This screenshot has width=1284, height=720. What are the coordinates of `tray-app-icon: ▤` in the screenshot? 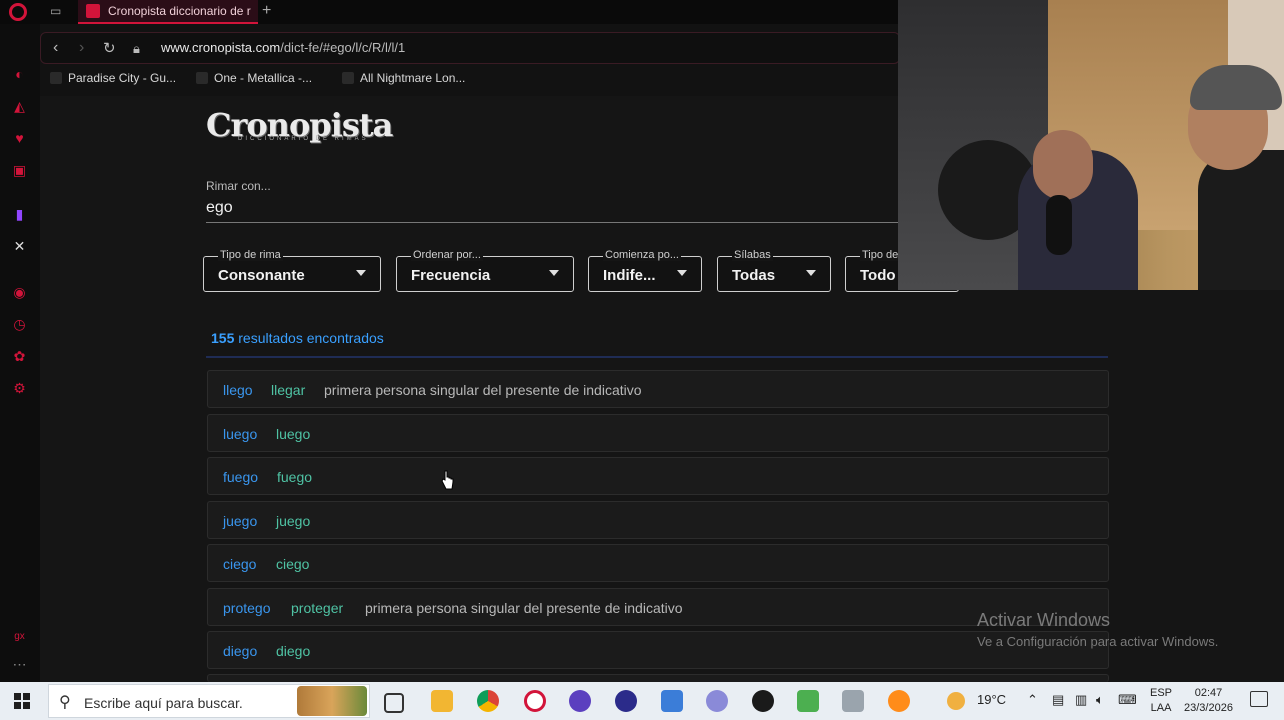 It's located at (1058, 700).